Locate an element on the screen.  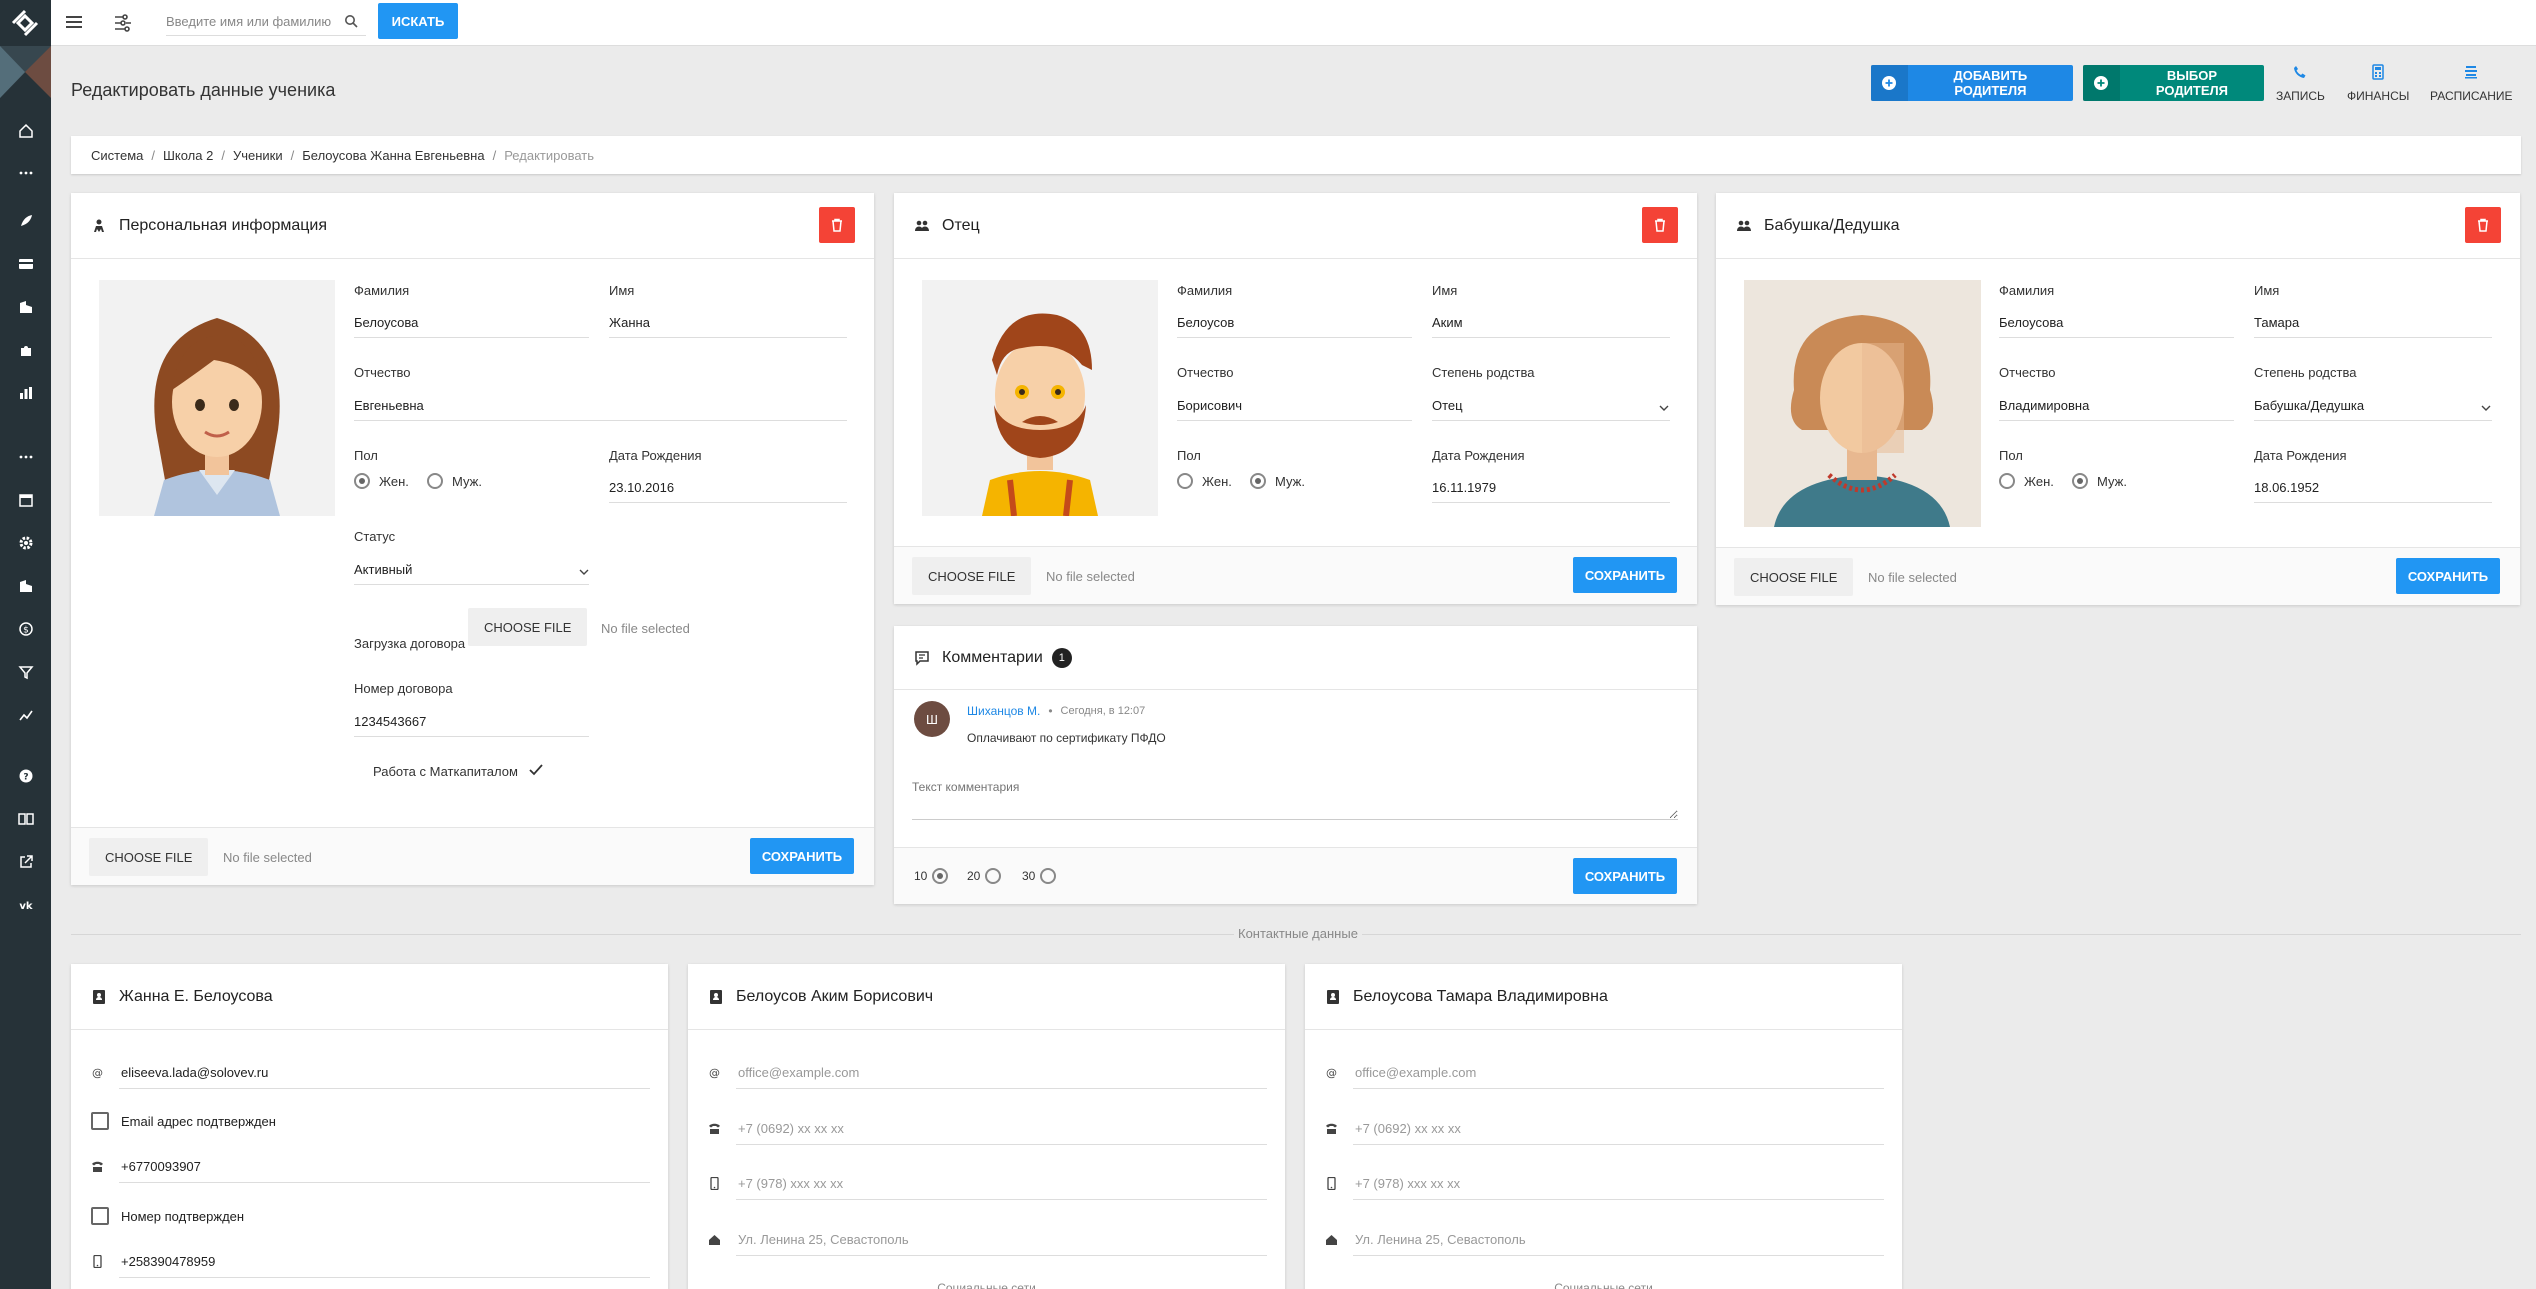
grandparent-relation-select: Бабушка/Дедушка is located at coordinates (2373, 408).